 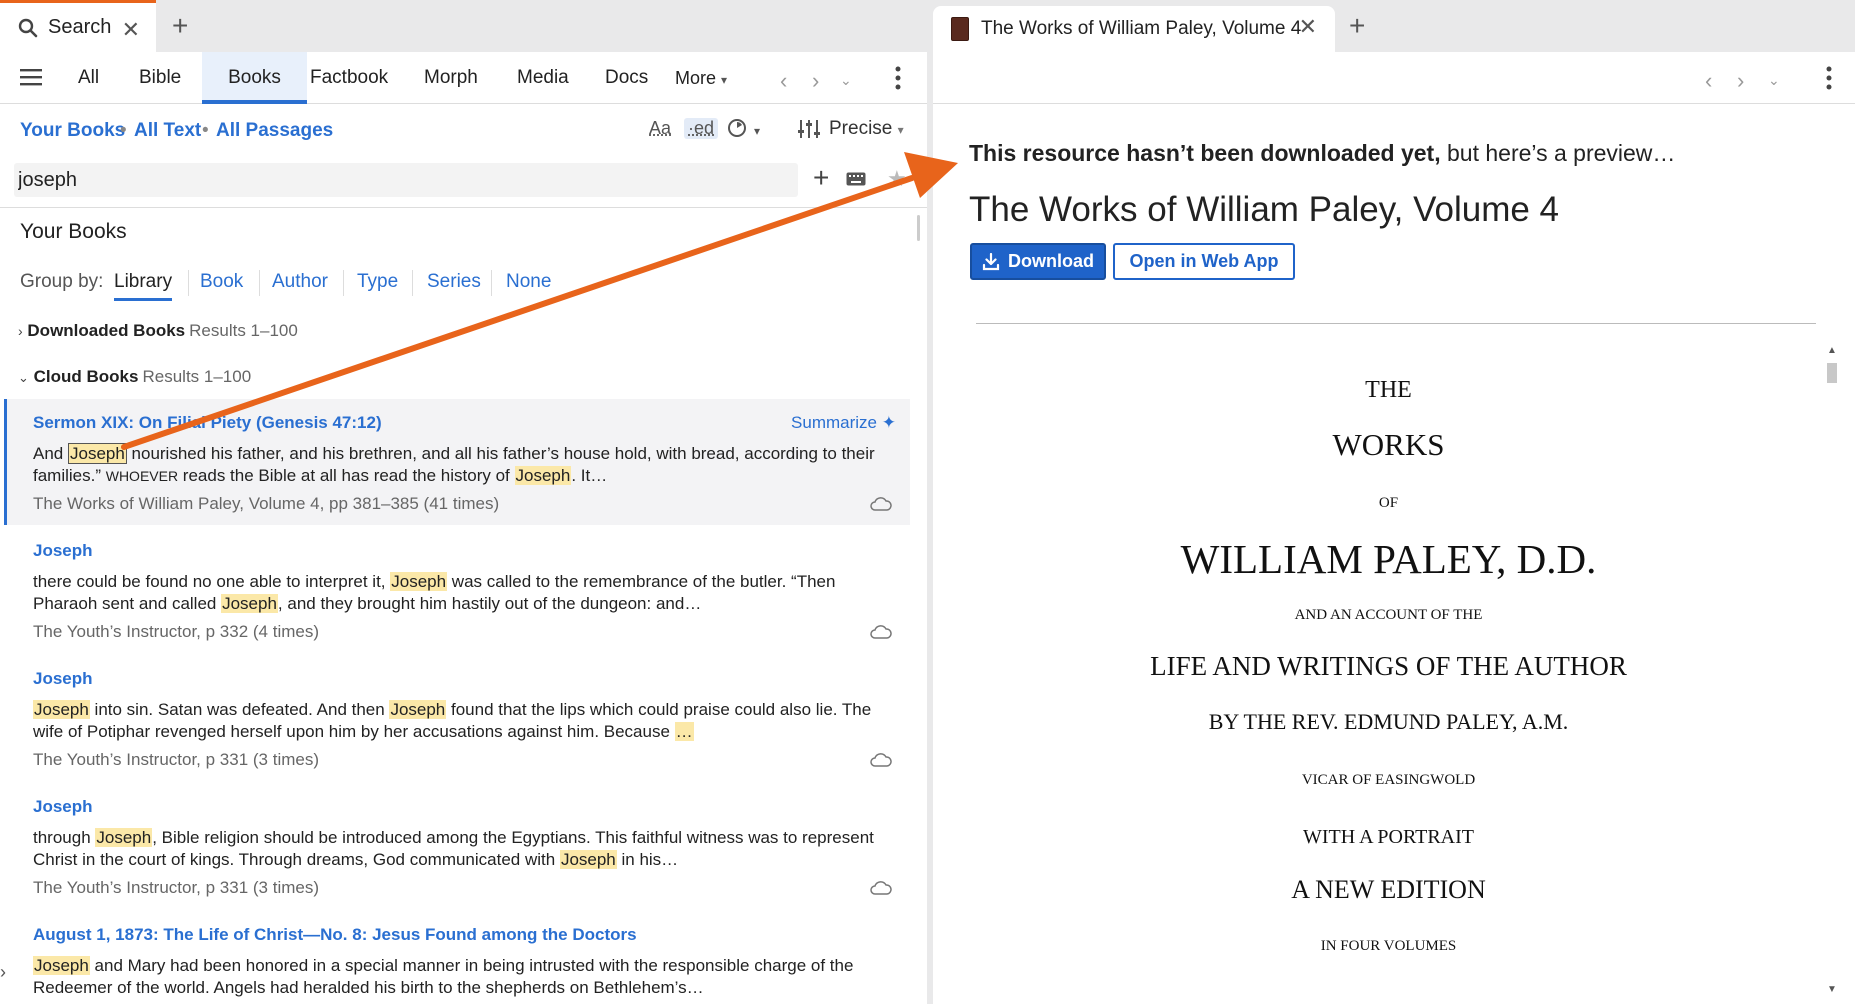 What do you see at coordinates (160, 78) in the screenshot?
I see `tab-bible: Bible` at bounding box center [160, 78].